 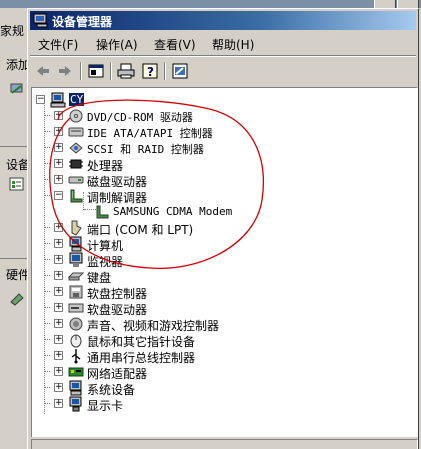 I want to click on keyboard-icon, so click(x=76, y=276).